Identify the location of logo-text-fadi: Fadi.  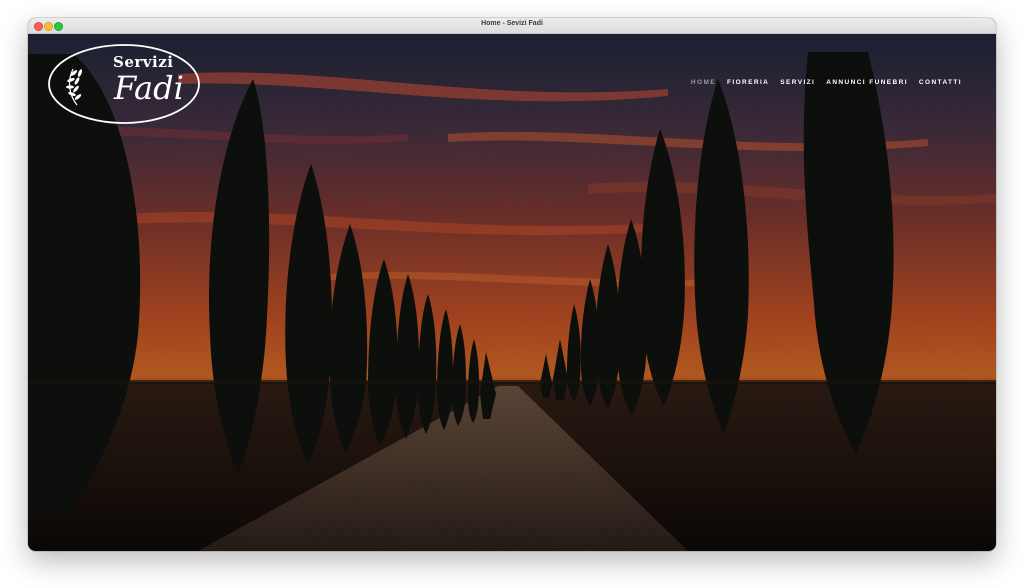
(149, 88).